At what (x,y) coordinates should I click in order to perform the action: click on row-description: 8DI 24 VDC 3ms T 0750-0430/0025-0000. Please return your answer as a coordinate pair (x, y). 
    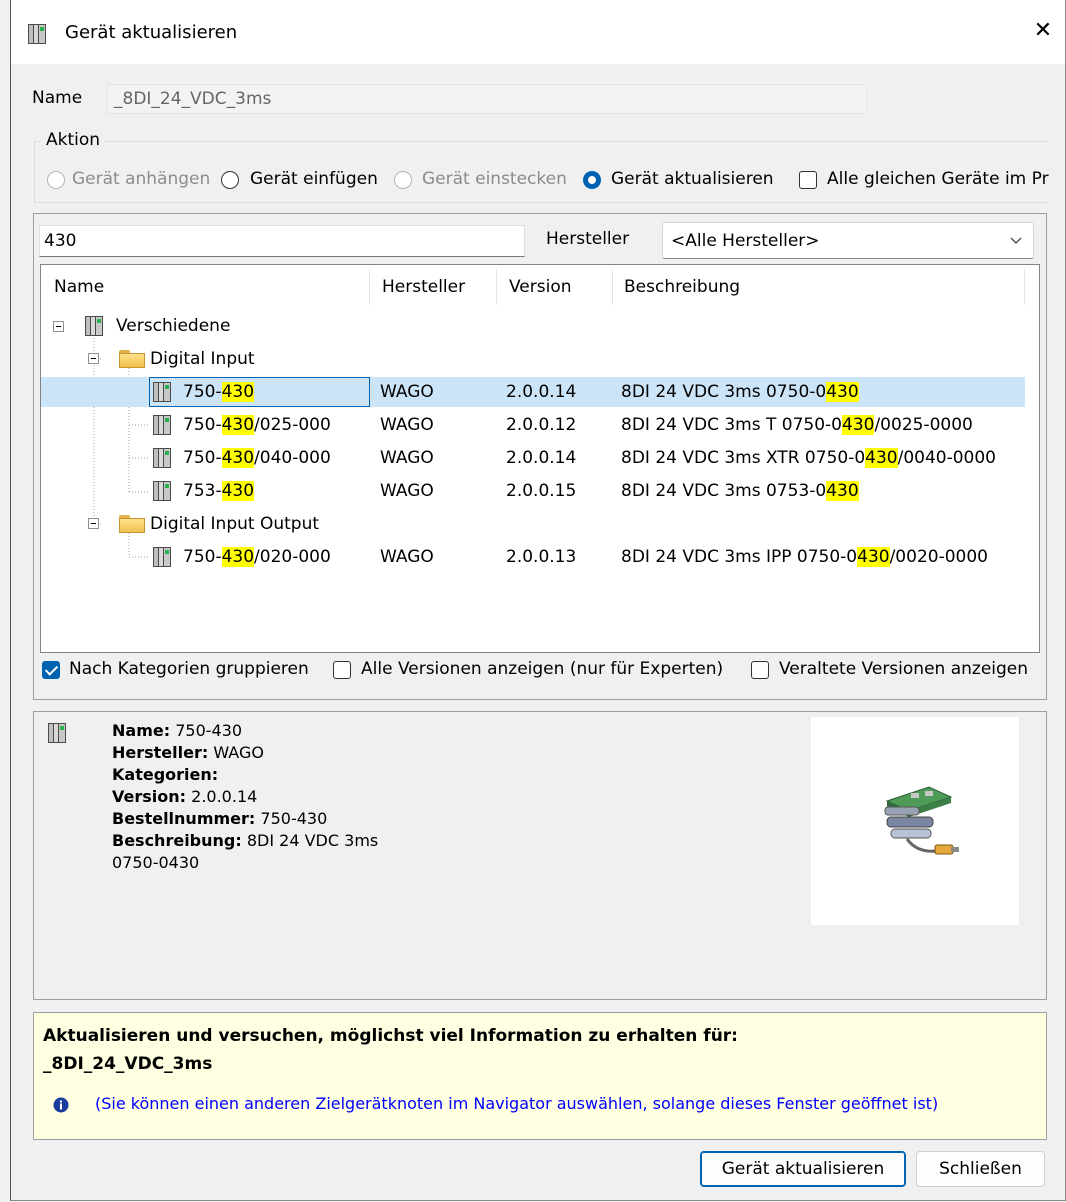
    Looking at the image, I should click on (797, 425).